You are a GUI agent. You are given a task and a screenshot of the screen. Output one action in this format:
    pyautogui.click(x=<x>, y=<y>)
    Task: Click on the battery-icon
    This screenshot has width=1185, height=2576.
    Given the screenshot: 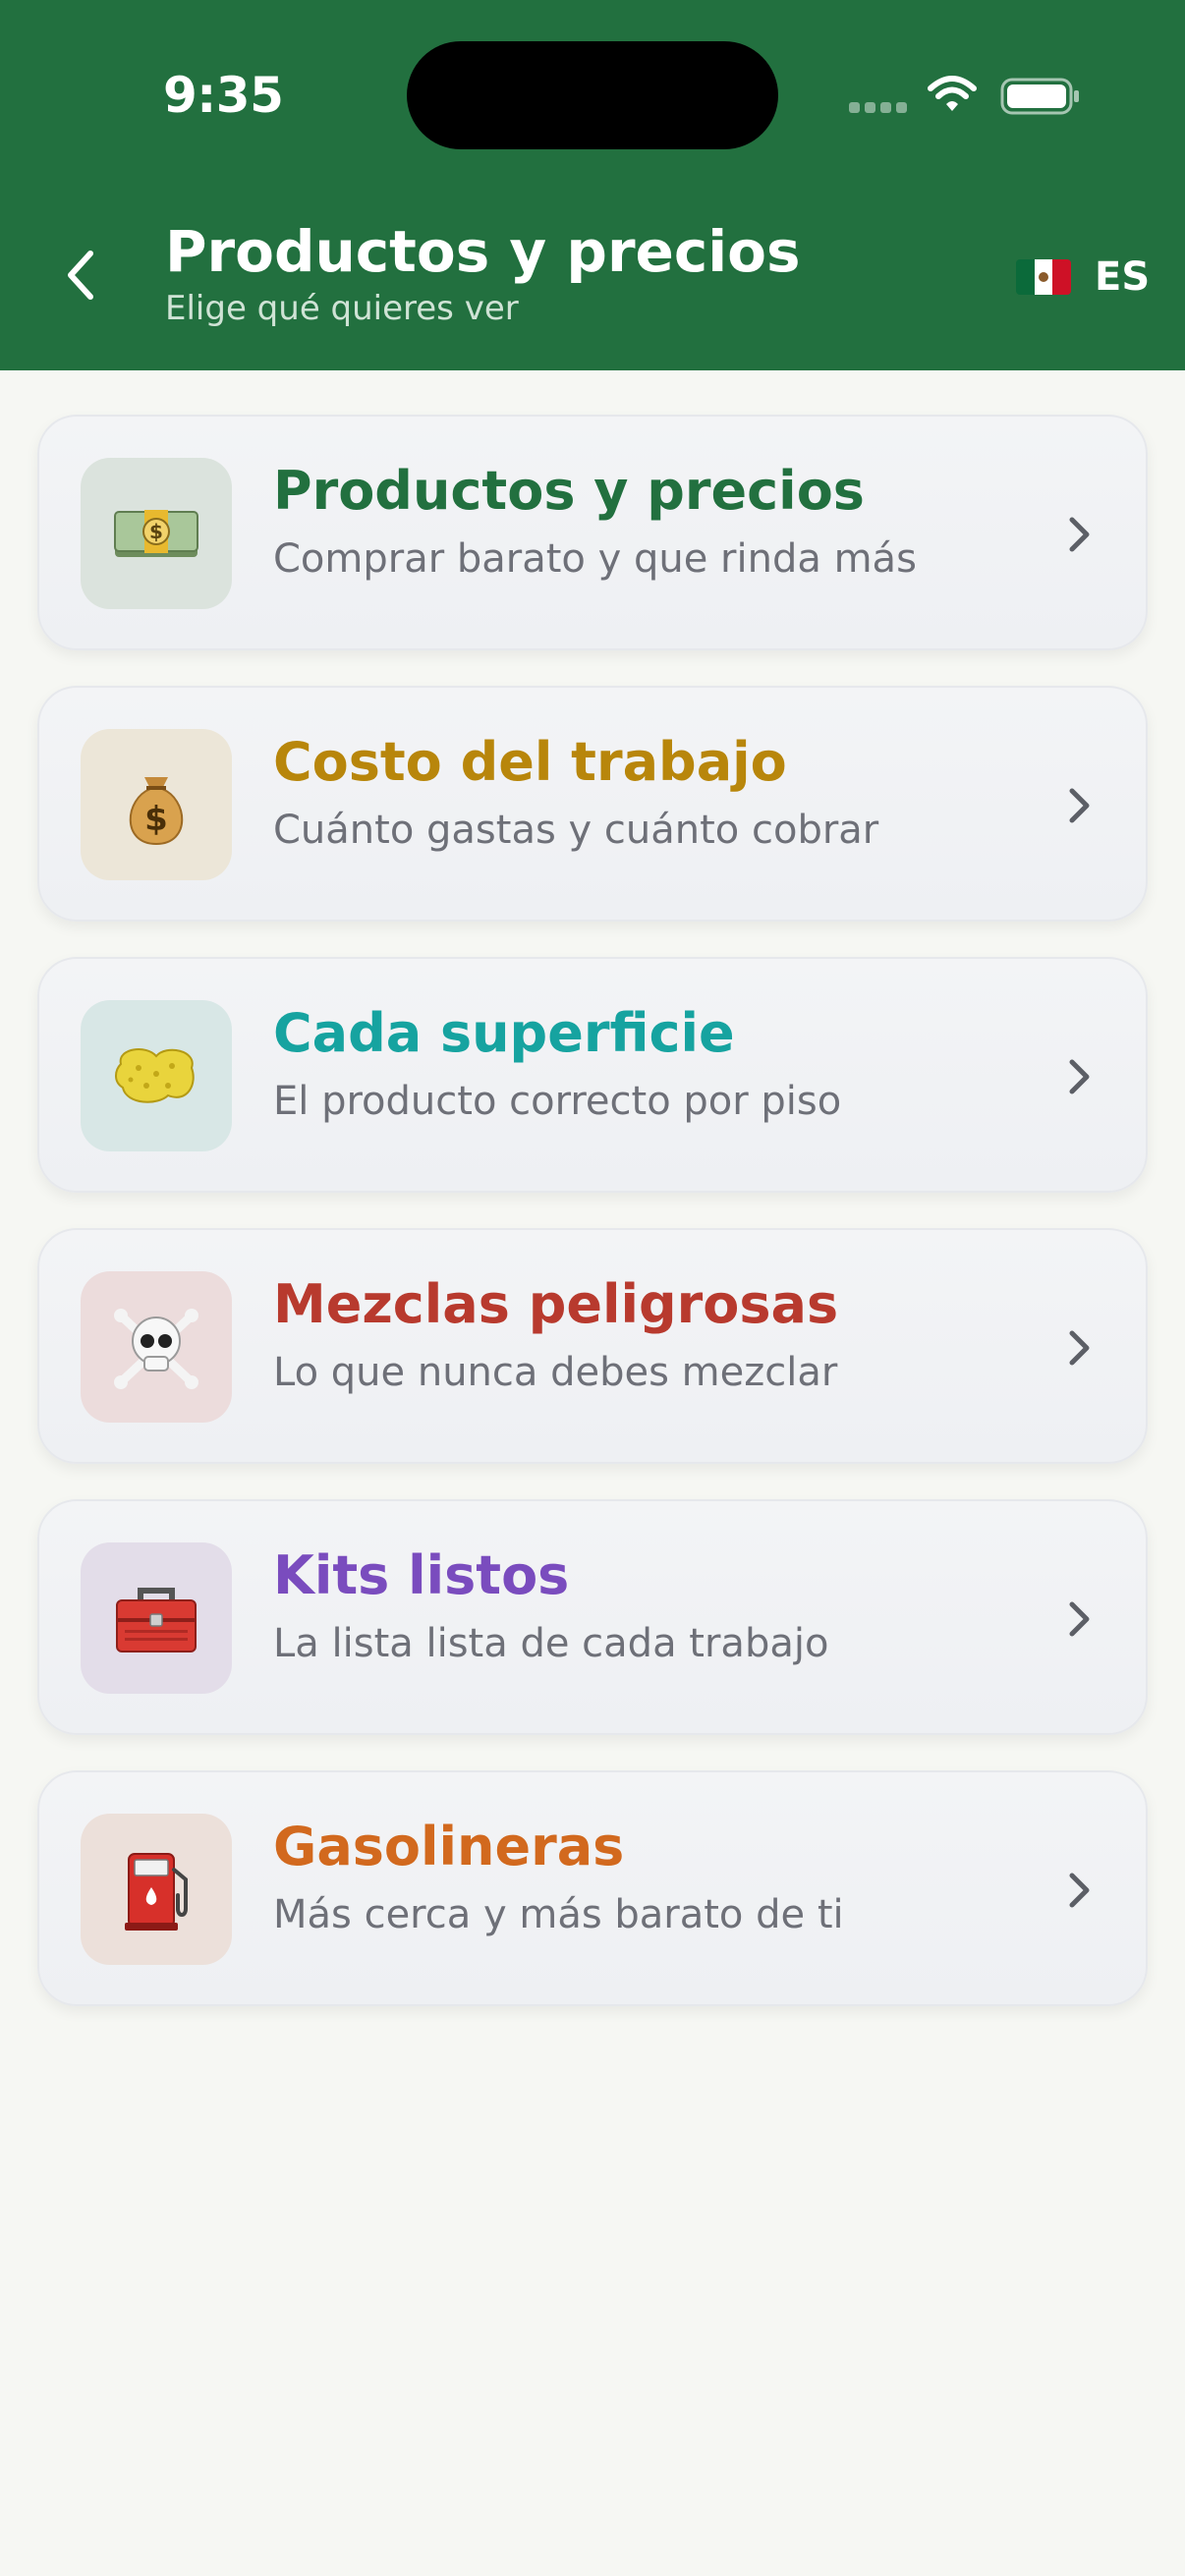 What is the action you would take?
    pyautogui.click(x=1040, y=96)
    